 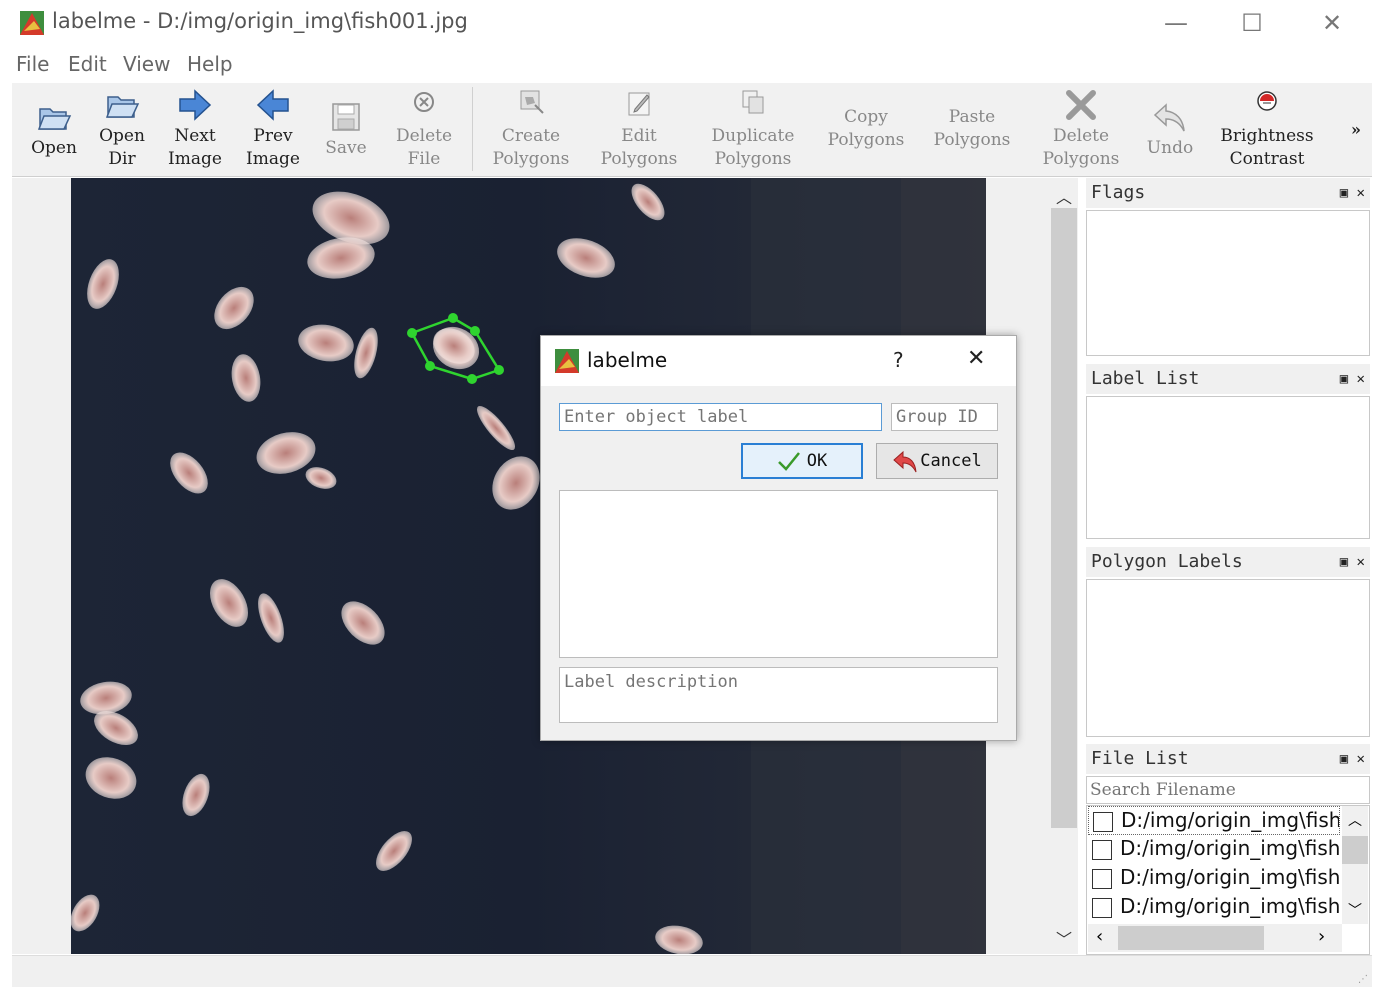 What do you see at coordinates (778, 574) in the screenshot?
I see `label-suggestion-list` at bounding box center [778, 574].